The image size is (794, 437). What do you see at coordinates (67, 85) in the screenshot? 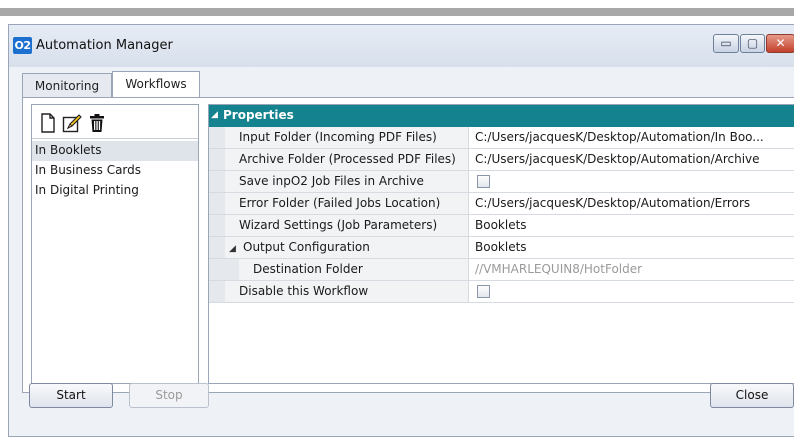
I see `tab-monitoring: Monitoring` at bounding box center [67, 85].